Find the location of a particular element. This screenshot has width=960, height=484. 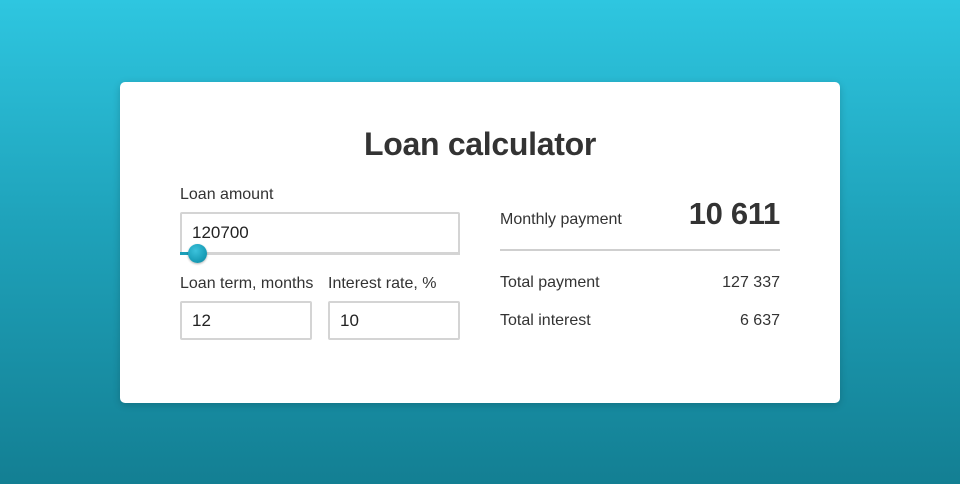

loan-term-label: Loan term, months is located at coordinates (247, 283).